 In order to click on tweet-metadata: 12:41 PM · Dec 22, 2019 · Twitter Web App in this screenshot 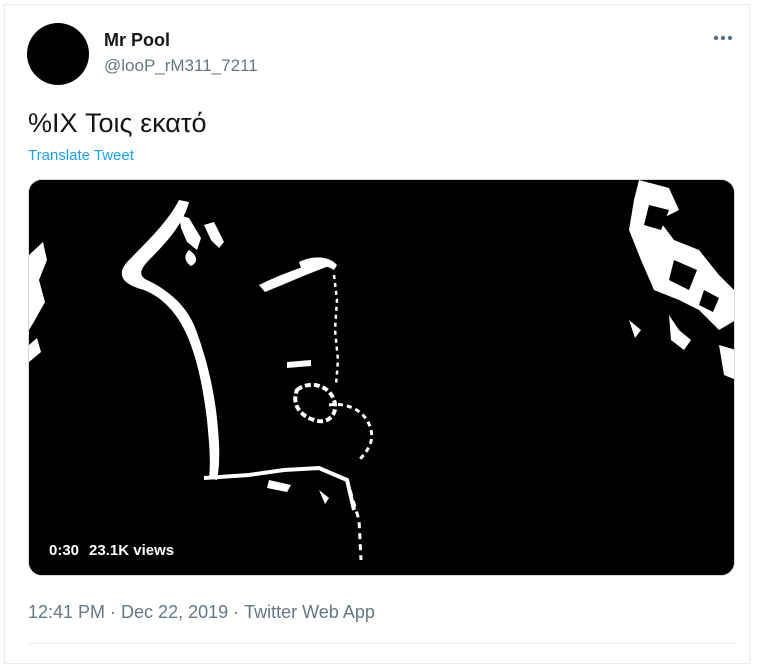, I will do `click(201, 612)`.